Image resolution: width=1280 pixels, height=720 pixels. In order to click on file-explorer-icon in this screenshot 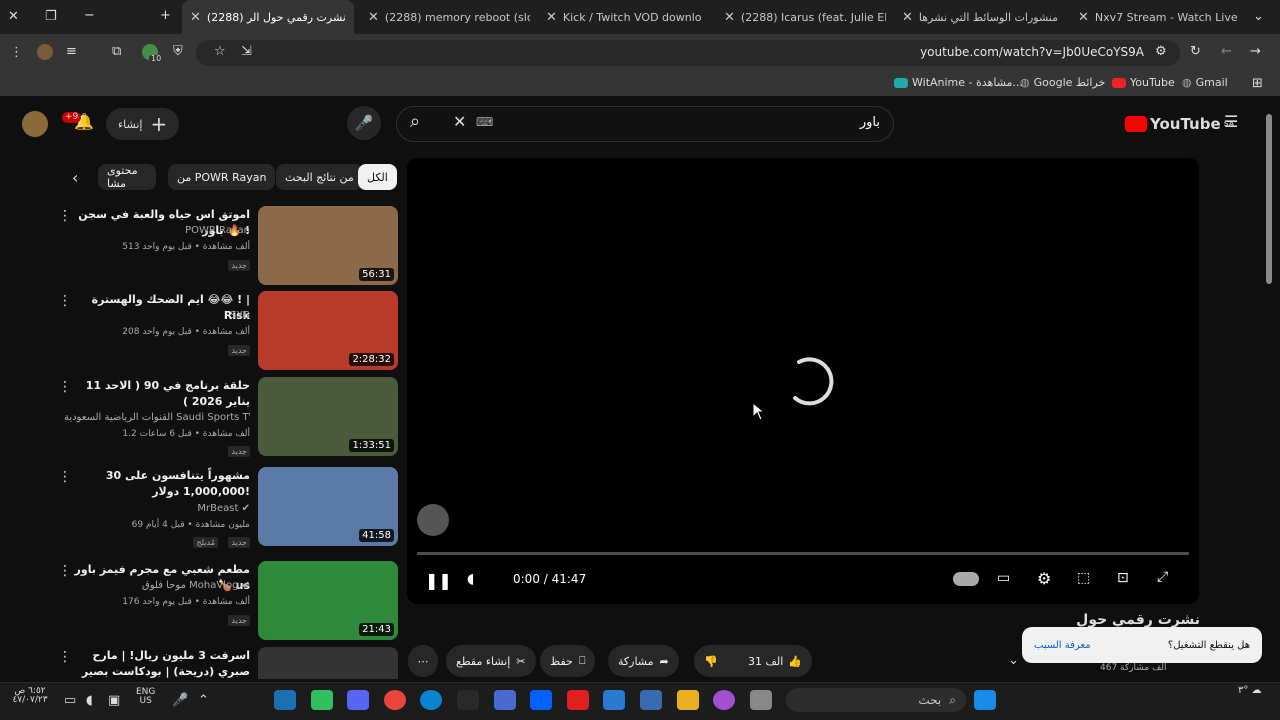, I will do `click(688, 700)`.